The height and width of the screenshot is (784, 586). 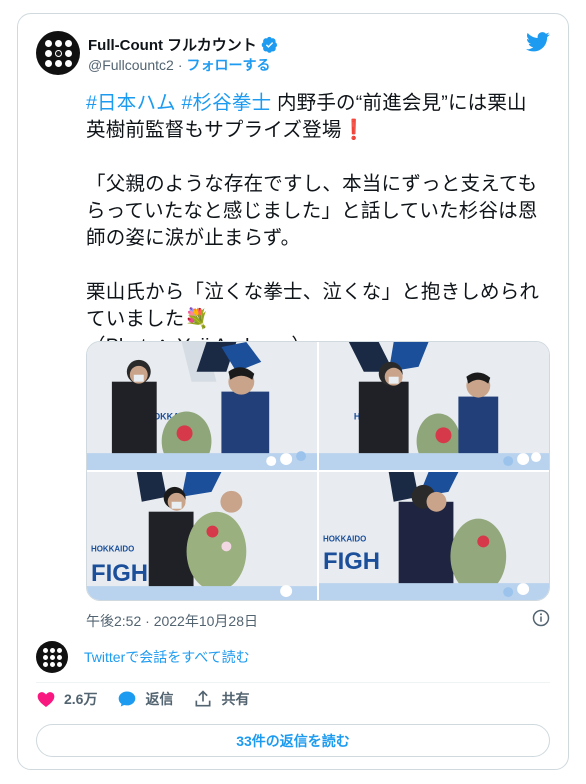 What do you see at coordinates (81, 699) in the screenshot?
I see `like-count: 2.6万` at bounding box center [81, 699].